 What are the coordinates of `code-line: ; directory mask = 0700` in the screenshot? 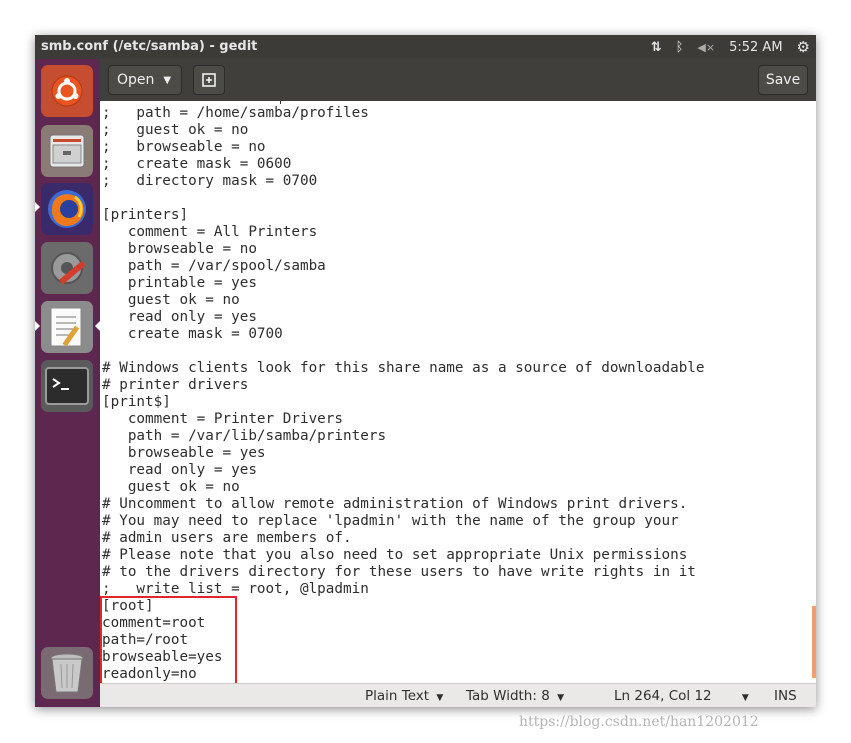 It's located at (403, 181).